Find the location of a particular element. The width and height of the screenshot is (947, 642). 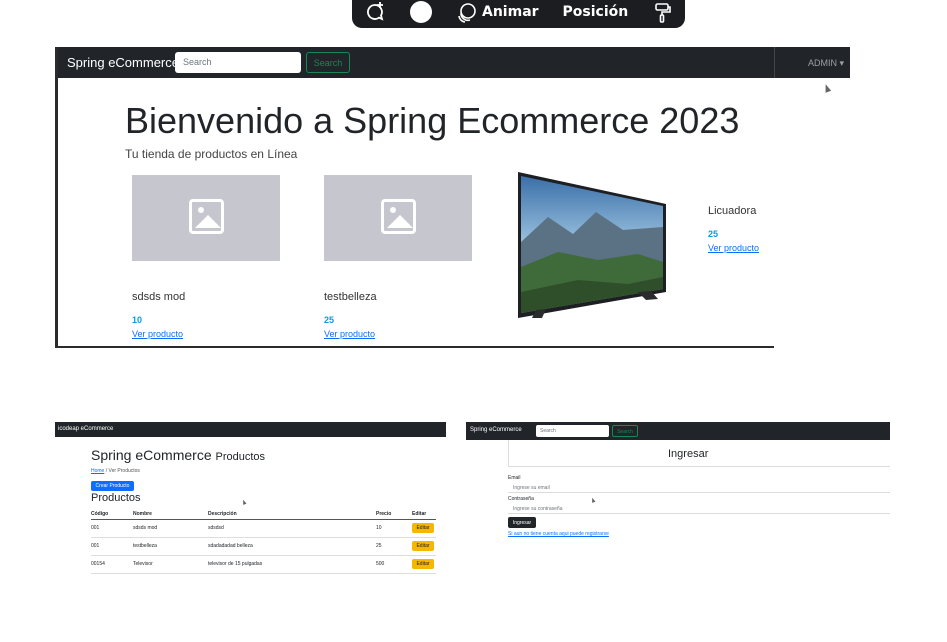

navbar: Spring eCommerce Search Search is located at coordinates (678, 431).